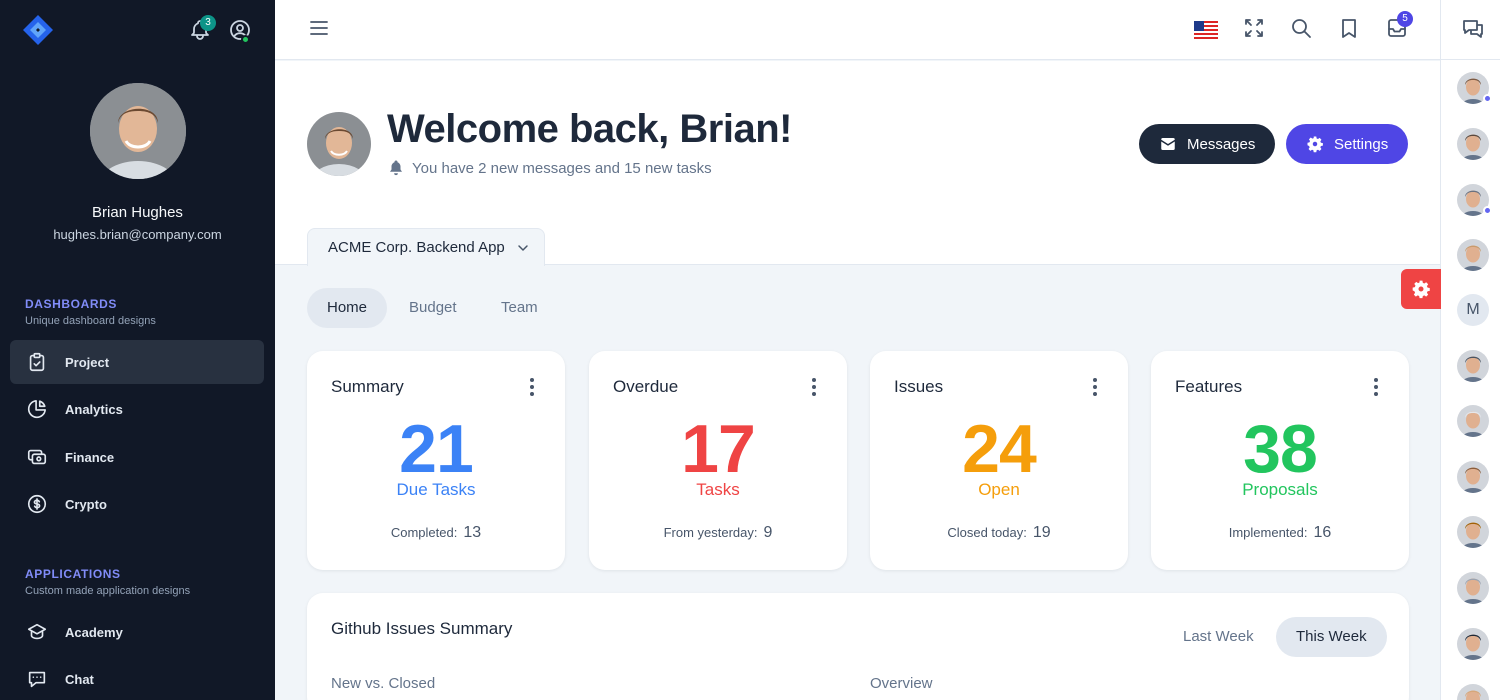  I want to click on card-label: Due Tasks, so click(436, 489).